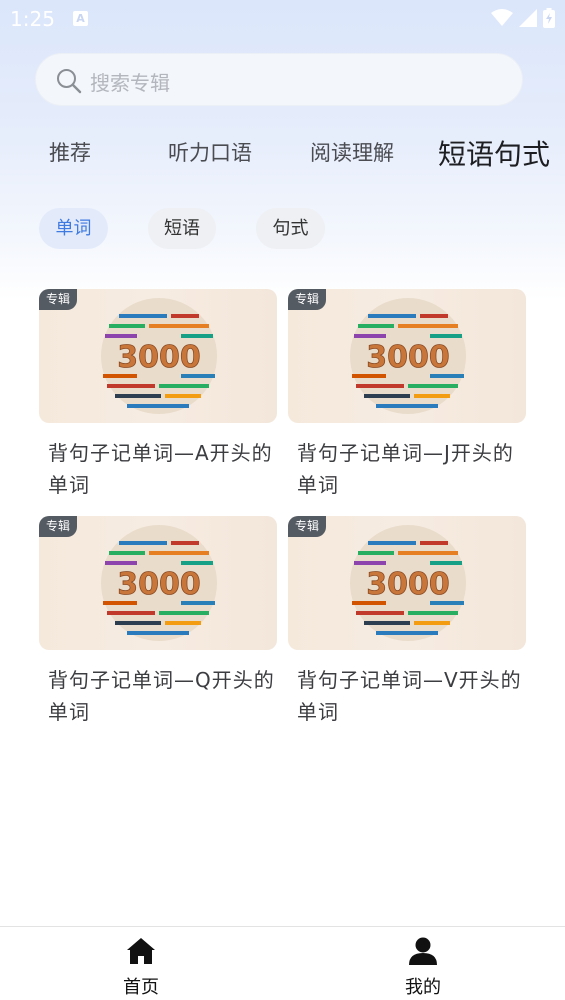 Image resolution: width=565 pixels, height=1000 pixels. I want to click on nav-home: 首页, so click(141, 963).